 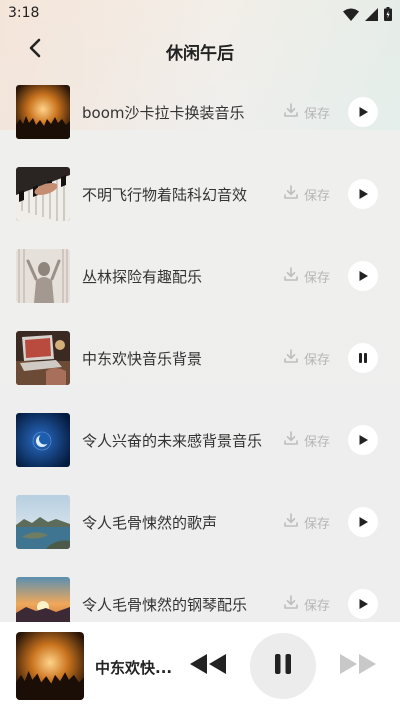 What do you see at coordinates (388, 15) in the screenshot?
I see `battery-icon` at bounding box center [388, 15].